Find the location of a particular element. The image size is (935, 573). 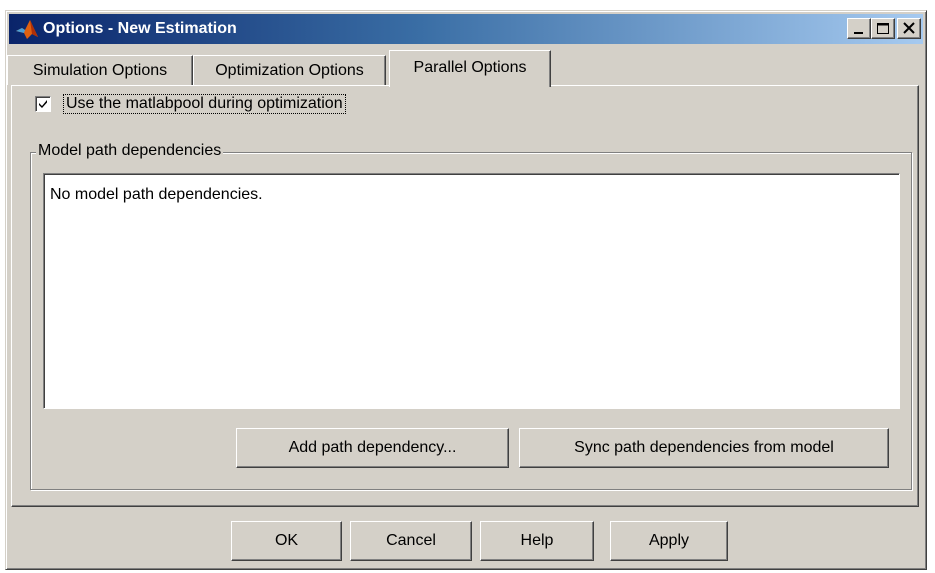

minimize-button is located at coordinates (859, 28).